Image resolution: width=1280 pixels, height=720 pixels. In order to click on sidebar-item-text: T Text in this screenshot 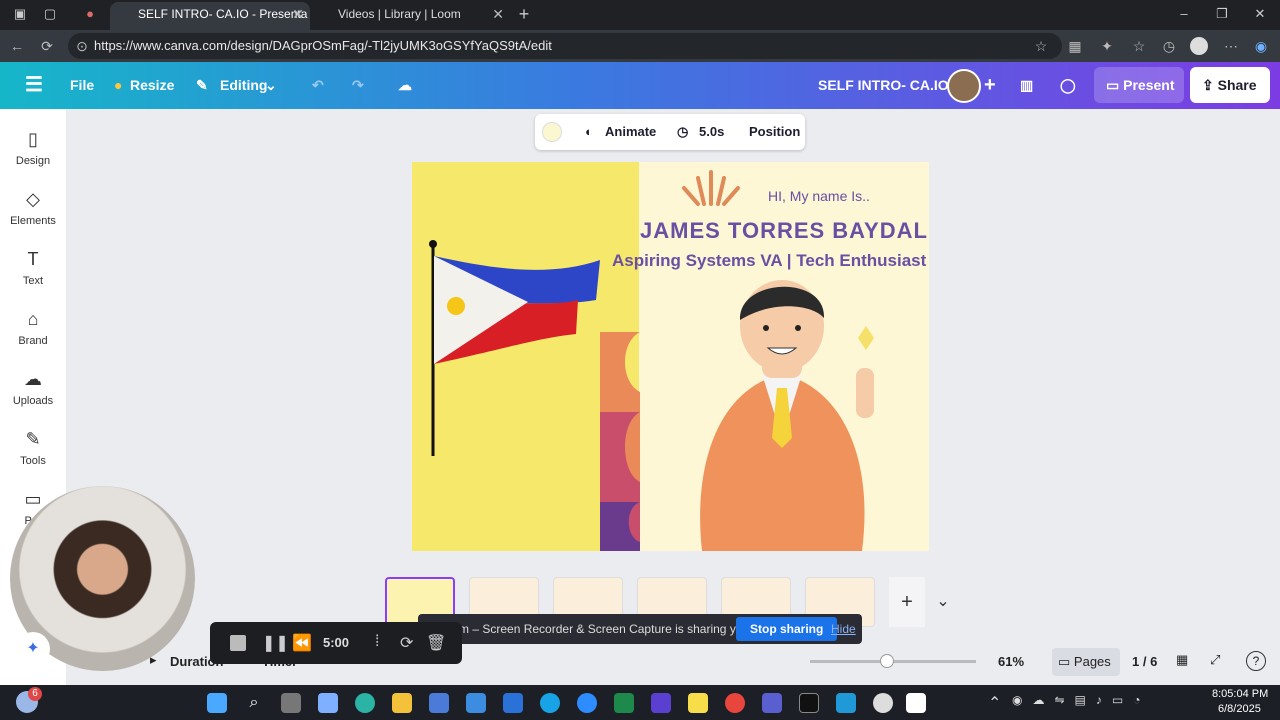, I will do `click(33, 268)`.